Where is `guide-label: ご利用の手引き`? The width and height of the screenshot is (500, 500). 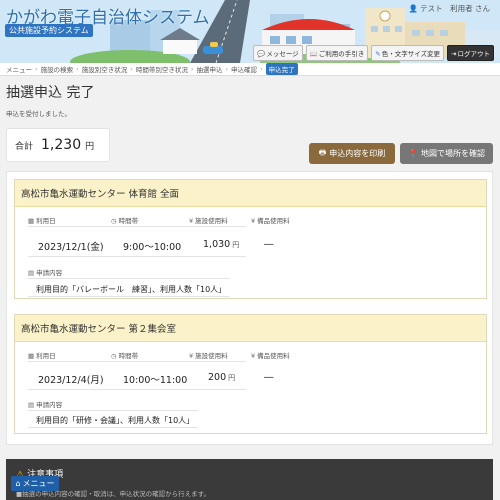 guide-label: ご利用の手引き is located at coordinates (341, 54).